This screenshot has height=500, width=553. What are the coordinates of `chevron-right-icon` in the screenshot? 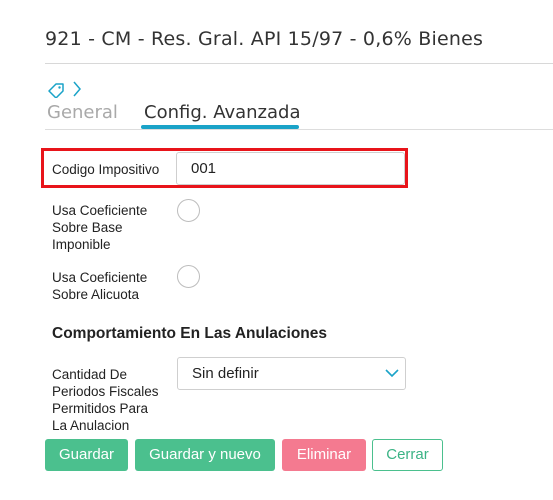 It's located at (77, 89).